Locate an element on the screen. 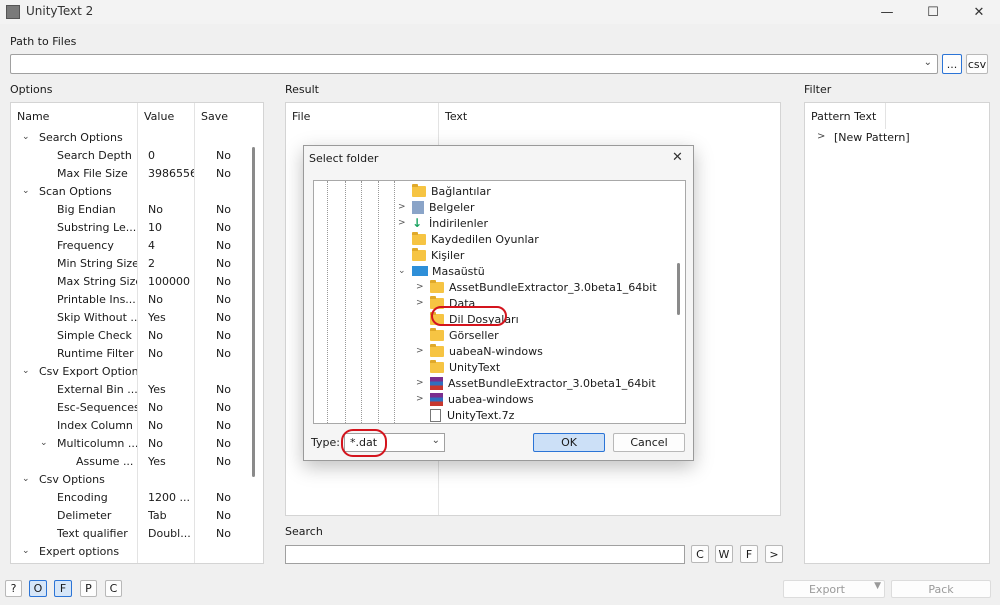 The image size is (1000, 605). tree-item: ⌄ Masaüstü is located at coordinates (441, 271).